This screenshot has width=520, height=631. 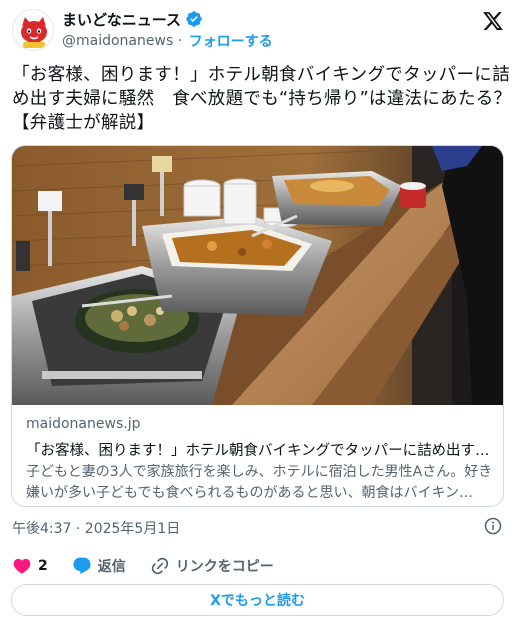 I want to click on like-button: 2, so click(x=30, y=566).